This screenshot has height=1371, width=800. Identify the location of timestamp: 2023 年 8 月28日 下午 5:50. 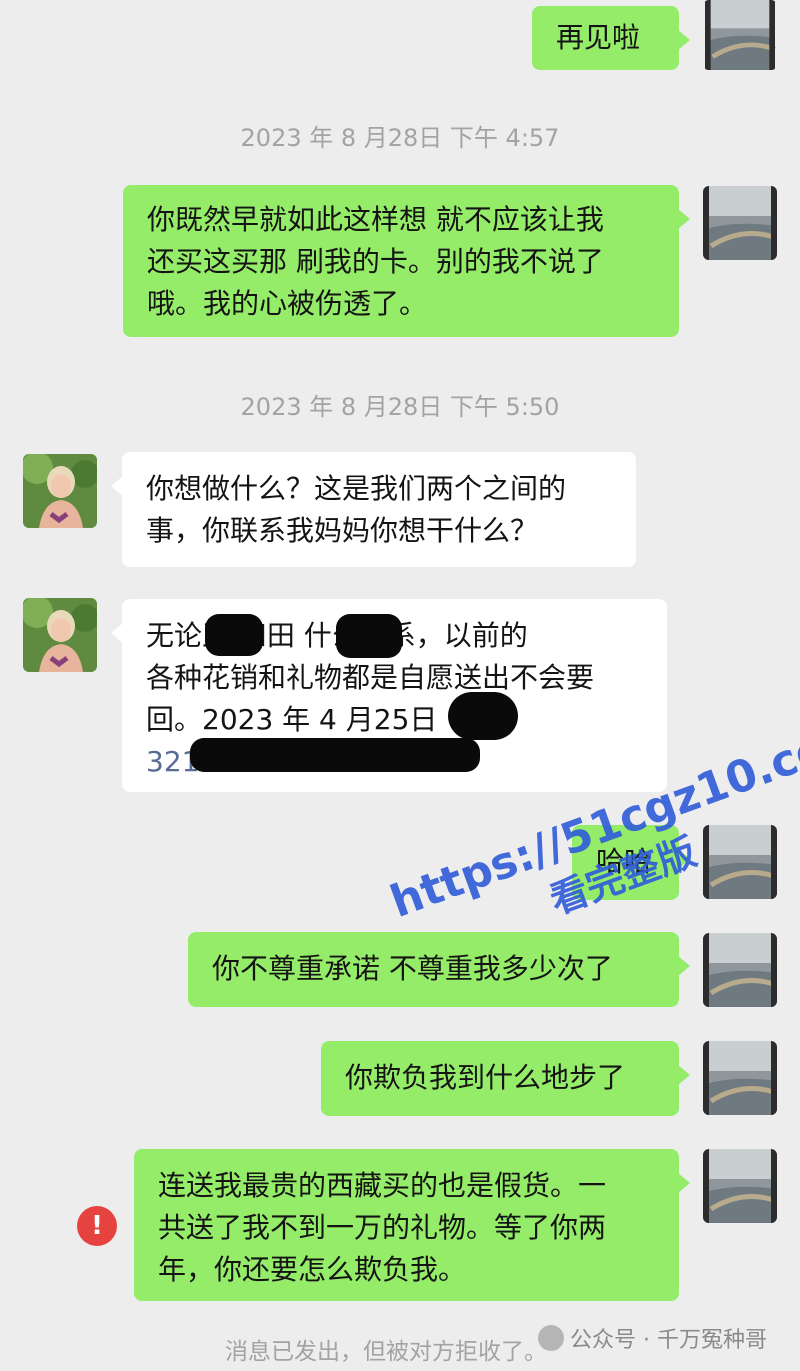
(400, 407).